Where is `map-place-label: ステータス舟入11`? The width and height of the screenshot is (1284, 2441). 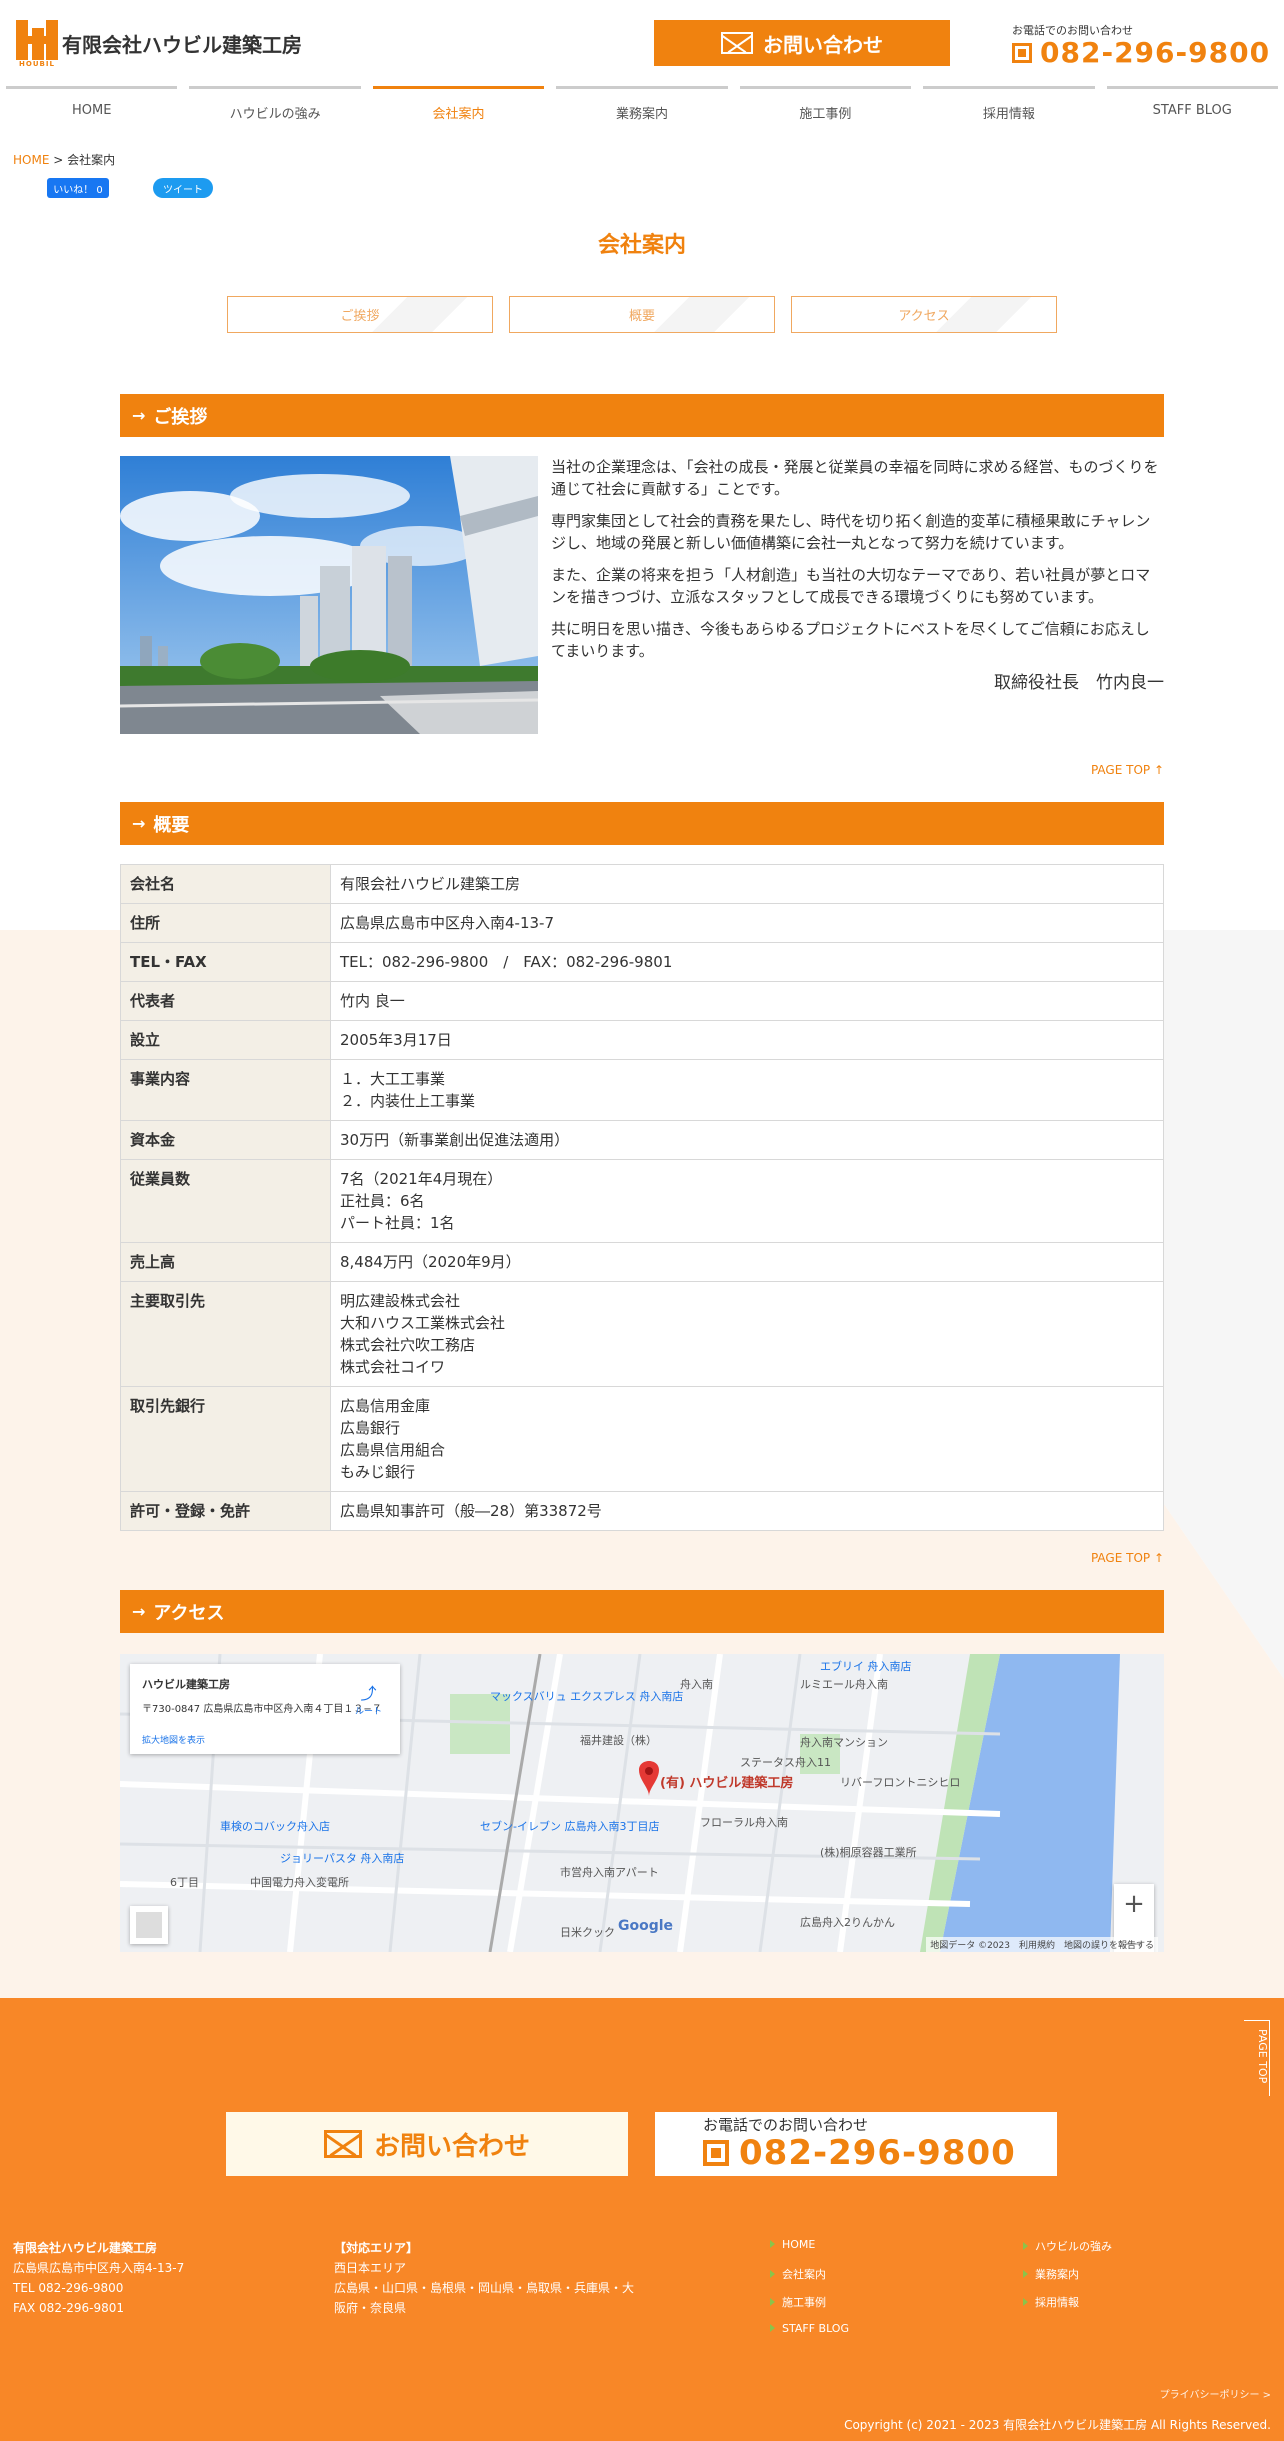 map-place-label: ステータス舟入11 is located at coordinates (785, 1762).